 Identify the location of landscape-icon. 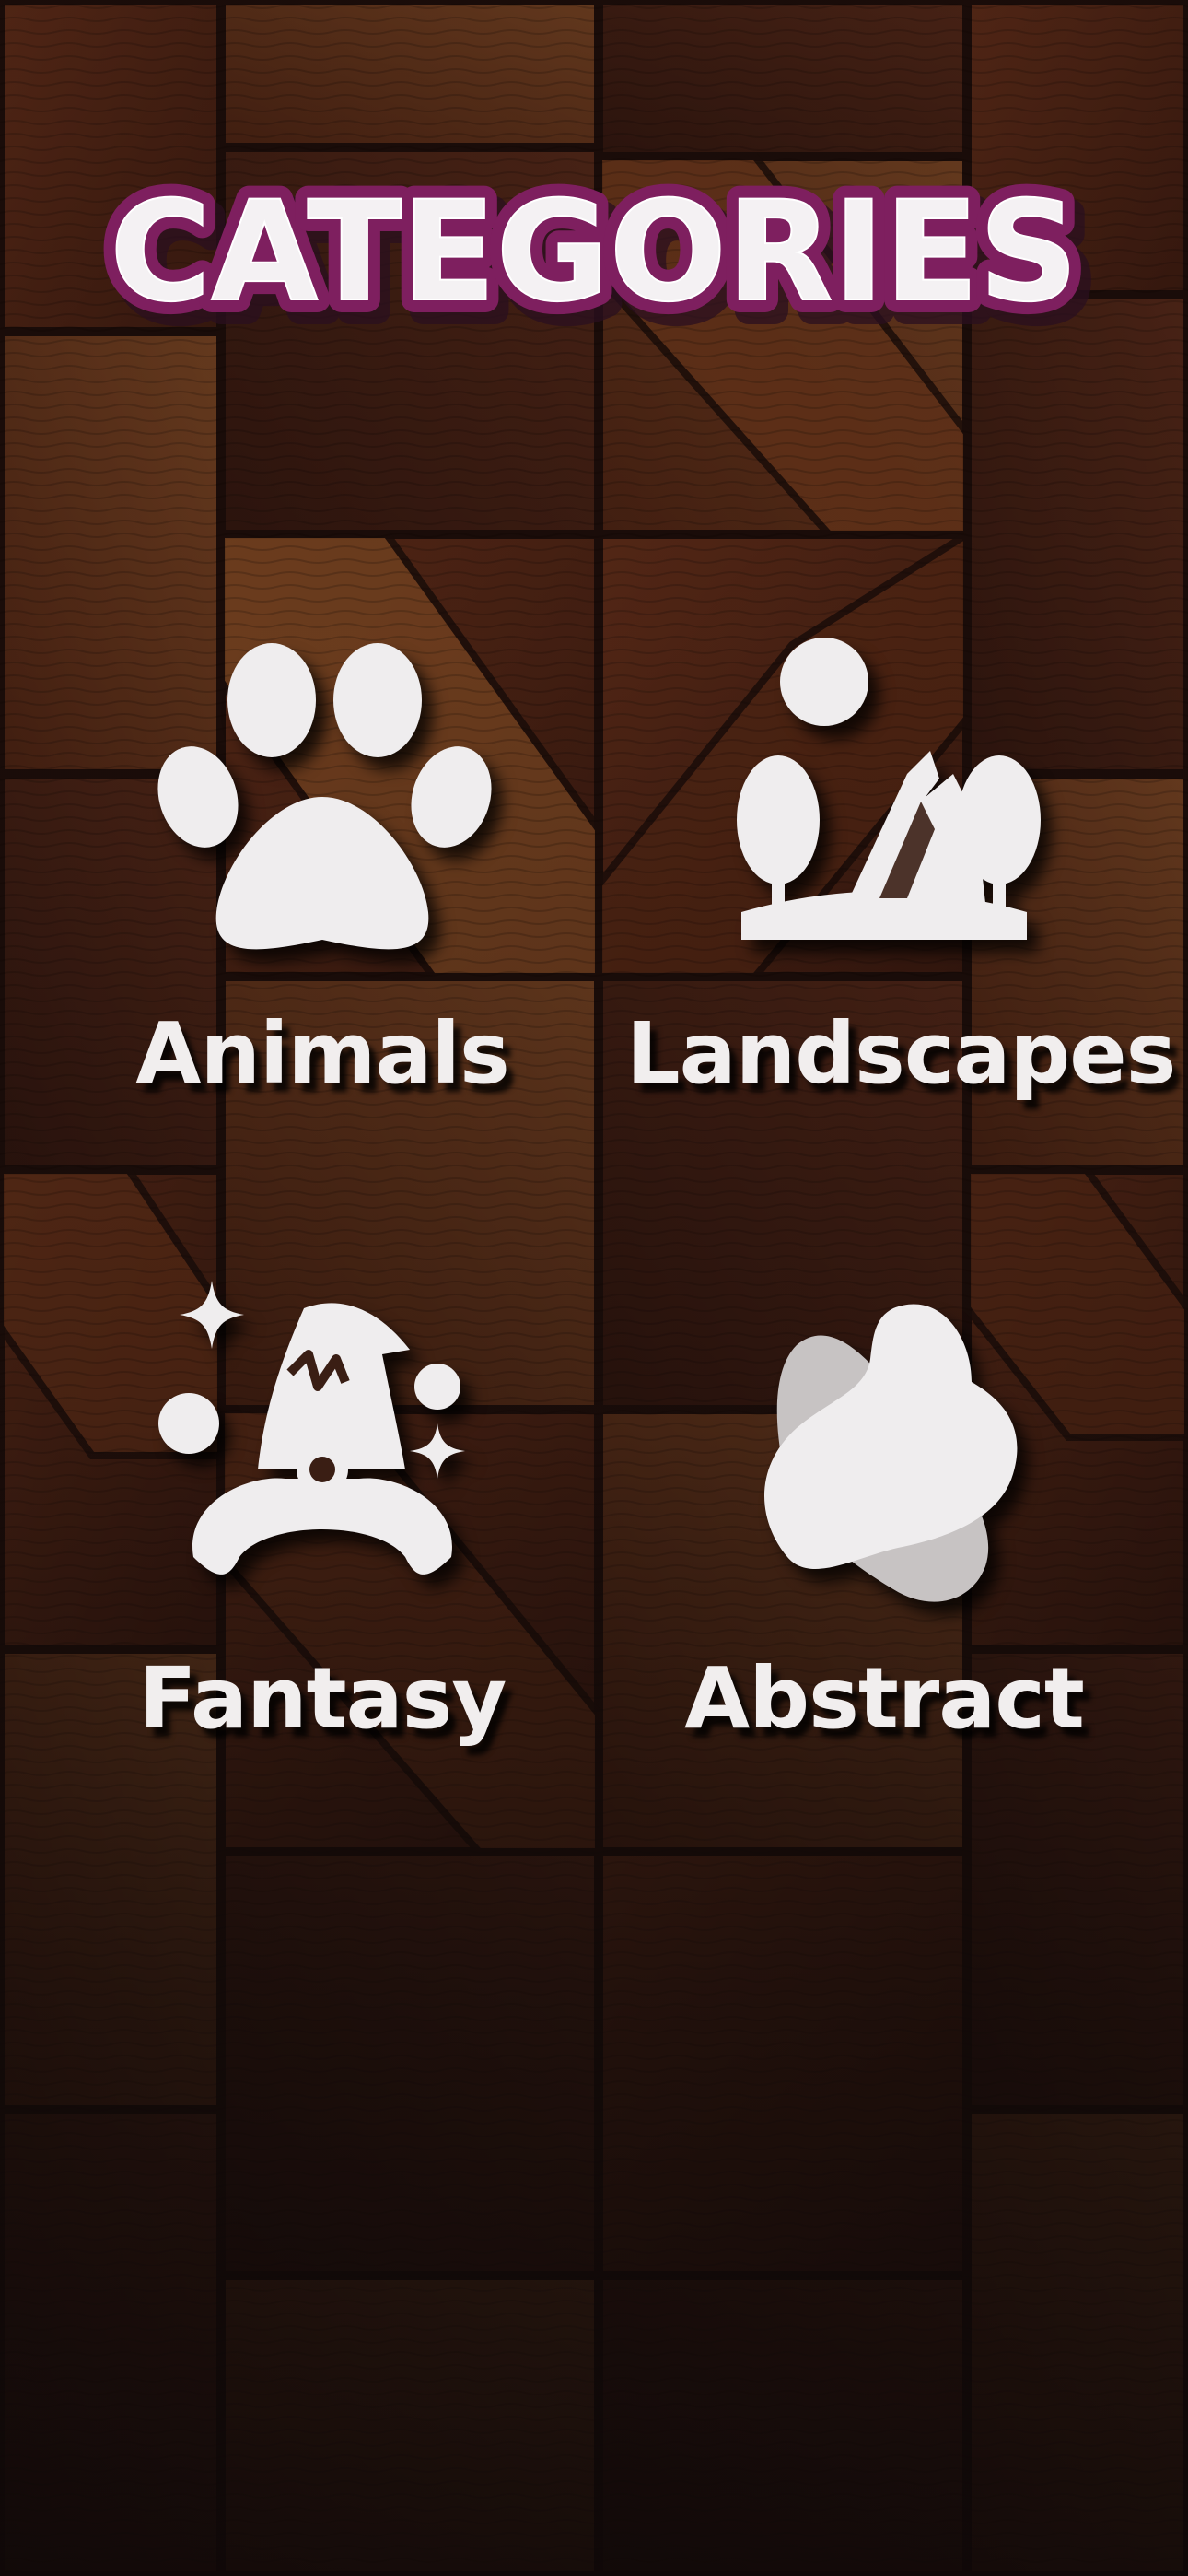
(884, 811).